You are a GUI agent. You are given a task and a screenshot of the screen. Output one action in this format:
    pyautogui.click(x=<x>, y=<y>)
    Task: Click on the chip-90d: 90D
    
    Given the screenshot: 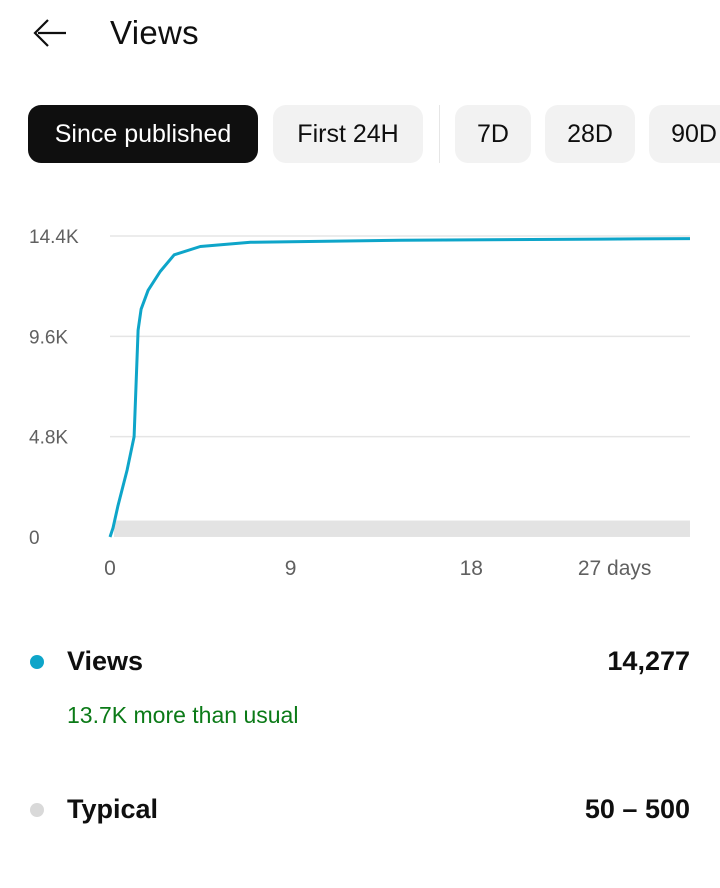 What is the action you would take?
    pyautogui.click(x=684, y=134)
    